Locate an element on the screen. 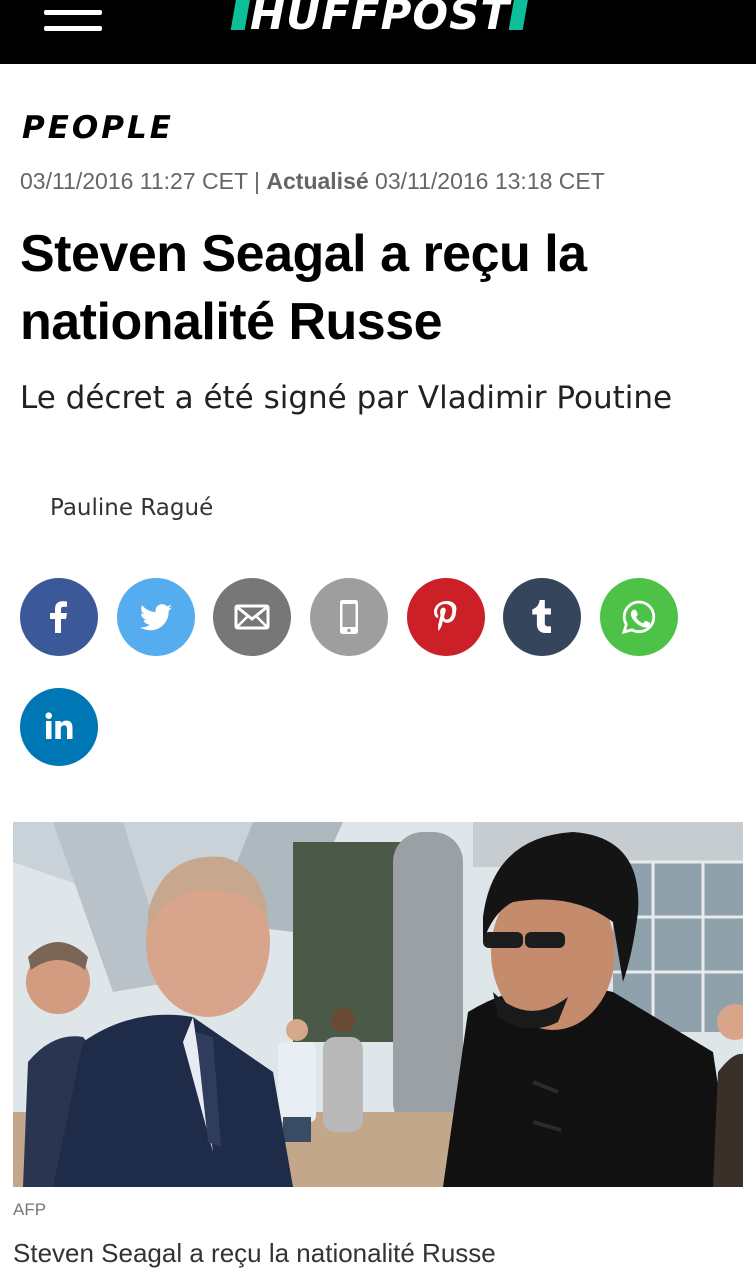 The image size is (756, 1280). pinterest-icon is located at coordinates (445, 616).